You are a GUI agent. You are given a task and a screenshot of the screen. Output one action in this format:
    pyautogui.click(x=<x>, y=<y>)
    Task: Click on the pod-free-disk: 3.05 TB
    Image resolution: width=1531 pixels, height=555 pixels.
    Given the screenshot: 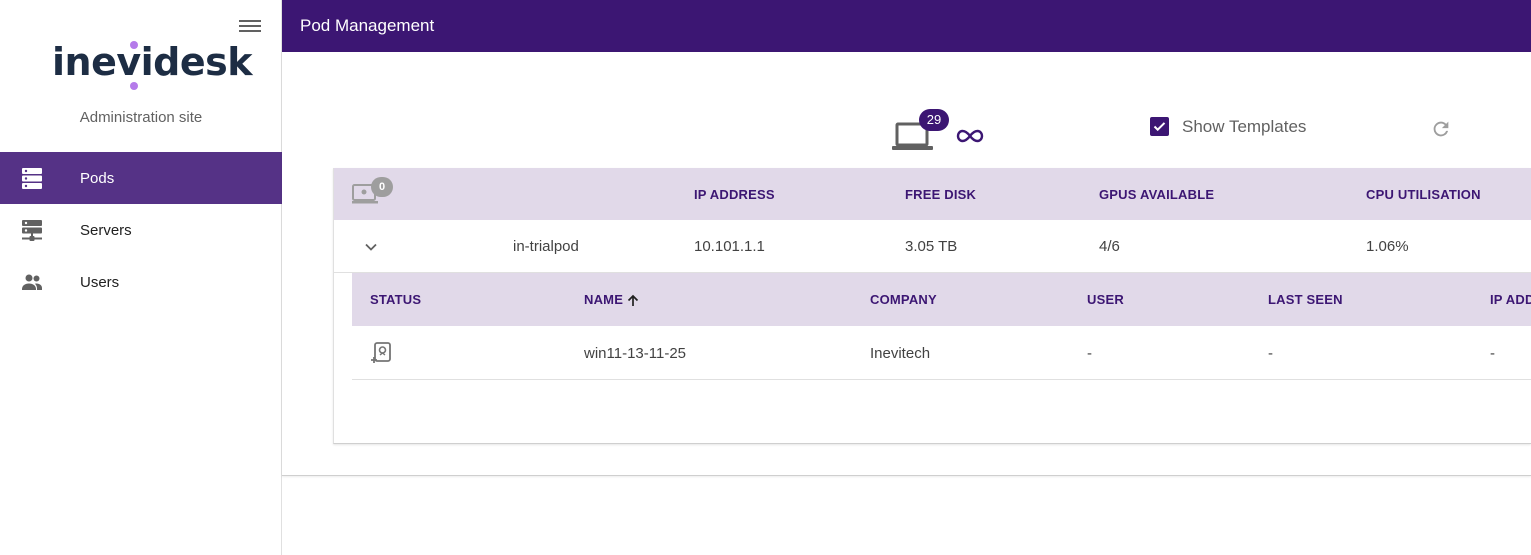 What is the action you would take?
    pyautogui.click(x=931, y=246)
    